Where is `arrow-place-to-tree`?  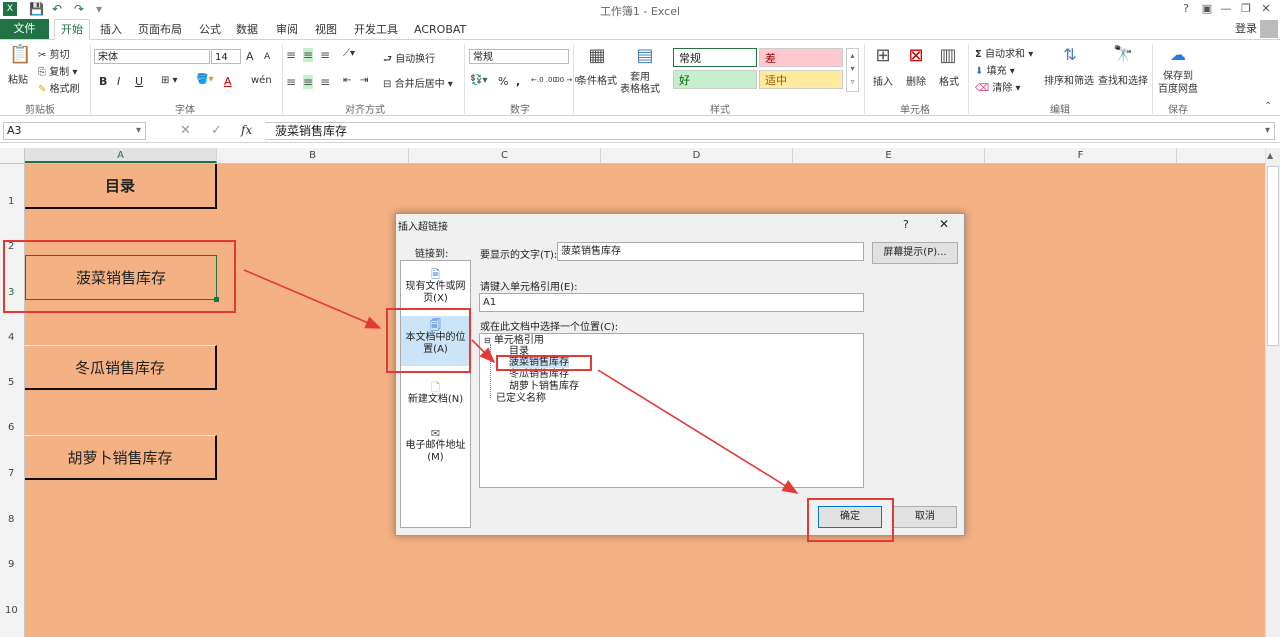 arrow-place-to-tree is located at coordinates (483, 351).